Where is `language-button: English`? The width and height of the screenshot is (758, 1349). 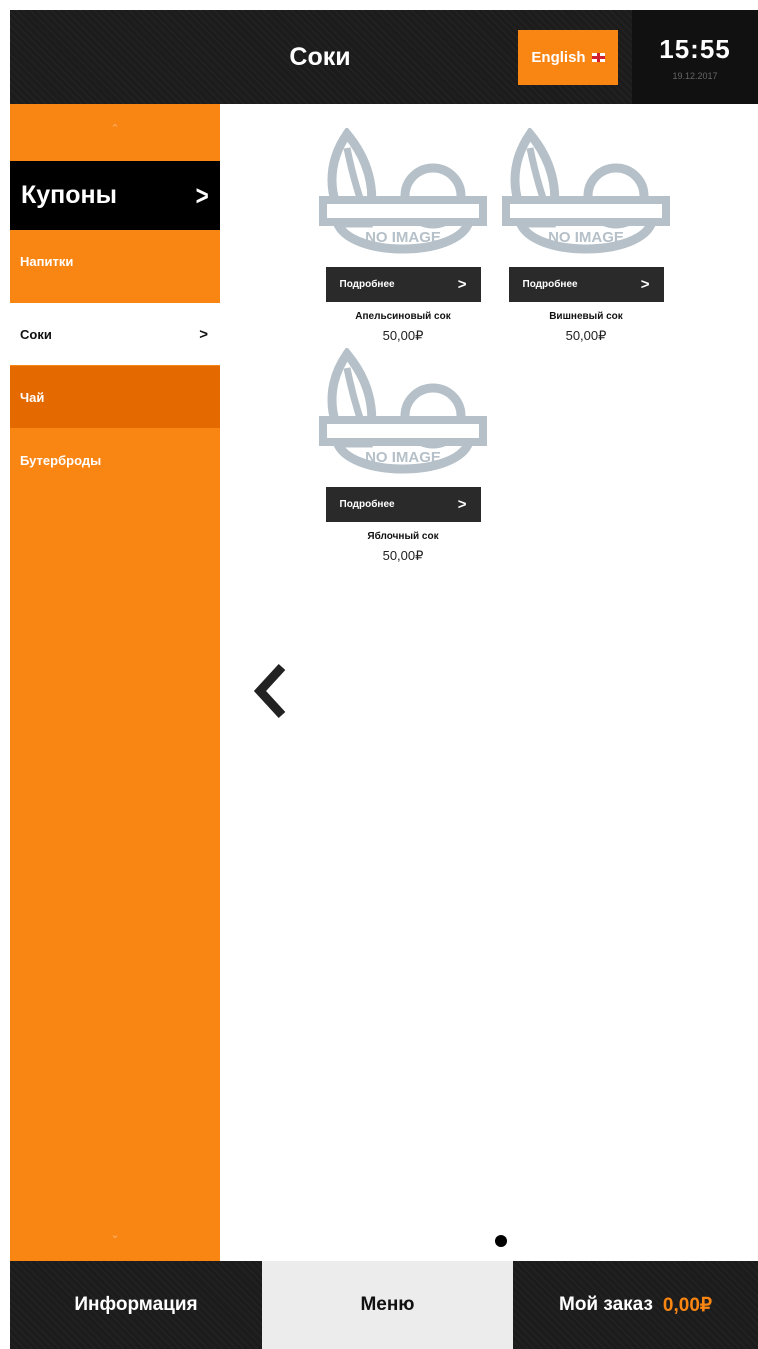 language-button: English is located at coordinates (568, 57).